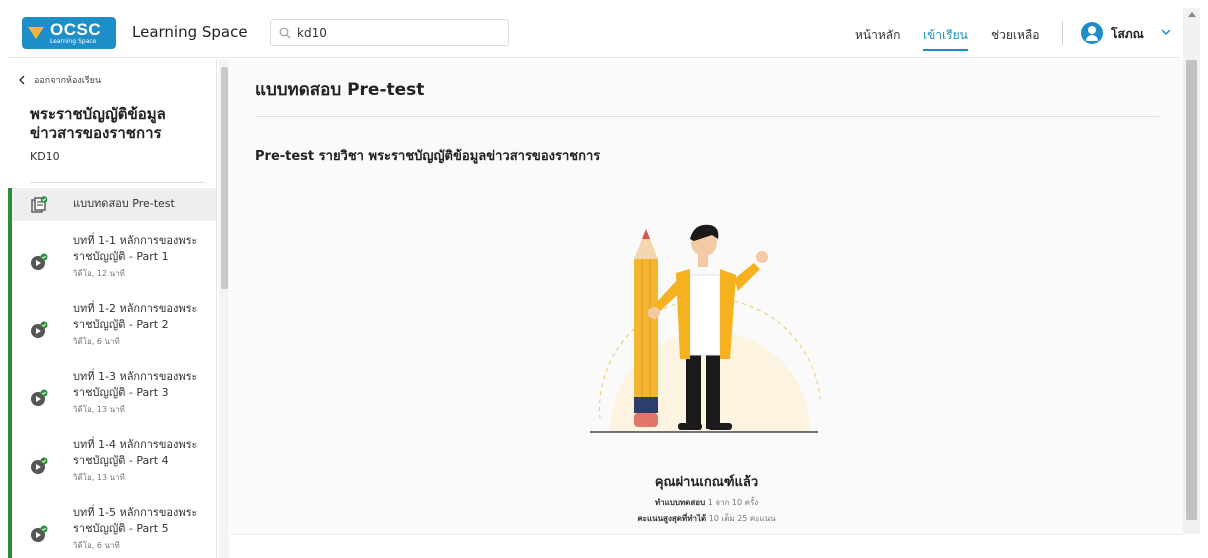 This screenshot has height=558, width=1208. What do you see at coordinates (36, 33) in the screenshot?
I see `logo-mark-icon` at bounding box center [36, 33].